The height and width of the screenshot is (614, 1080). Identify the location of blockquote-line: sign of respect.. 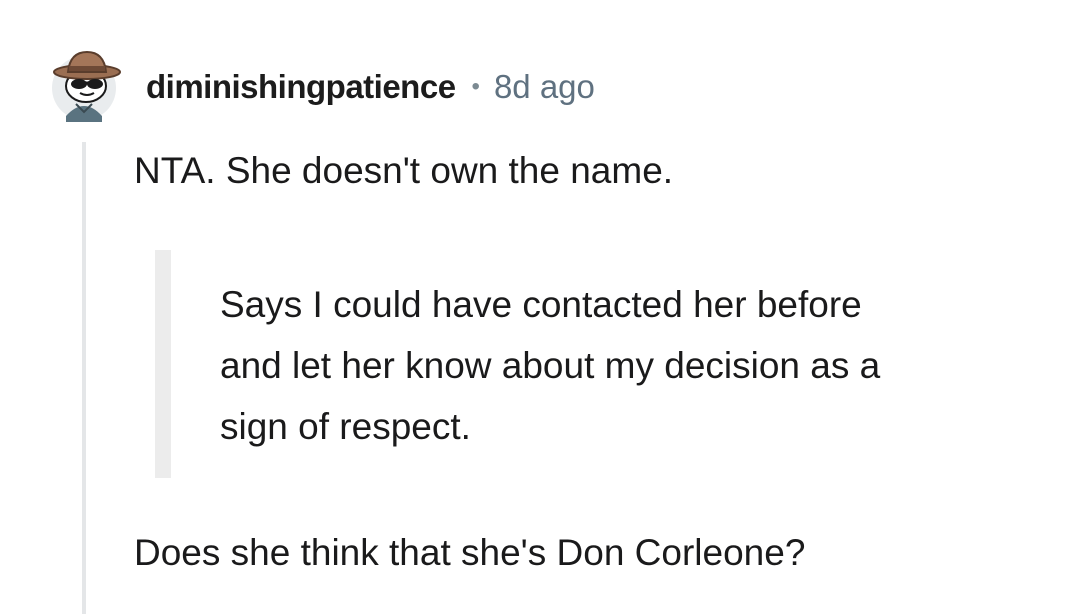
(345, 426).